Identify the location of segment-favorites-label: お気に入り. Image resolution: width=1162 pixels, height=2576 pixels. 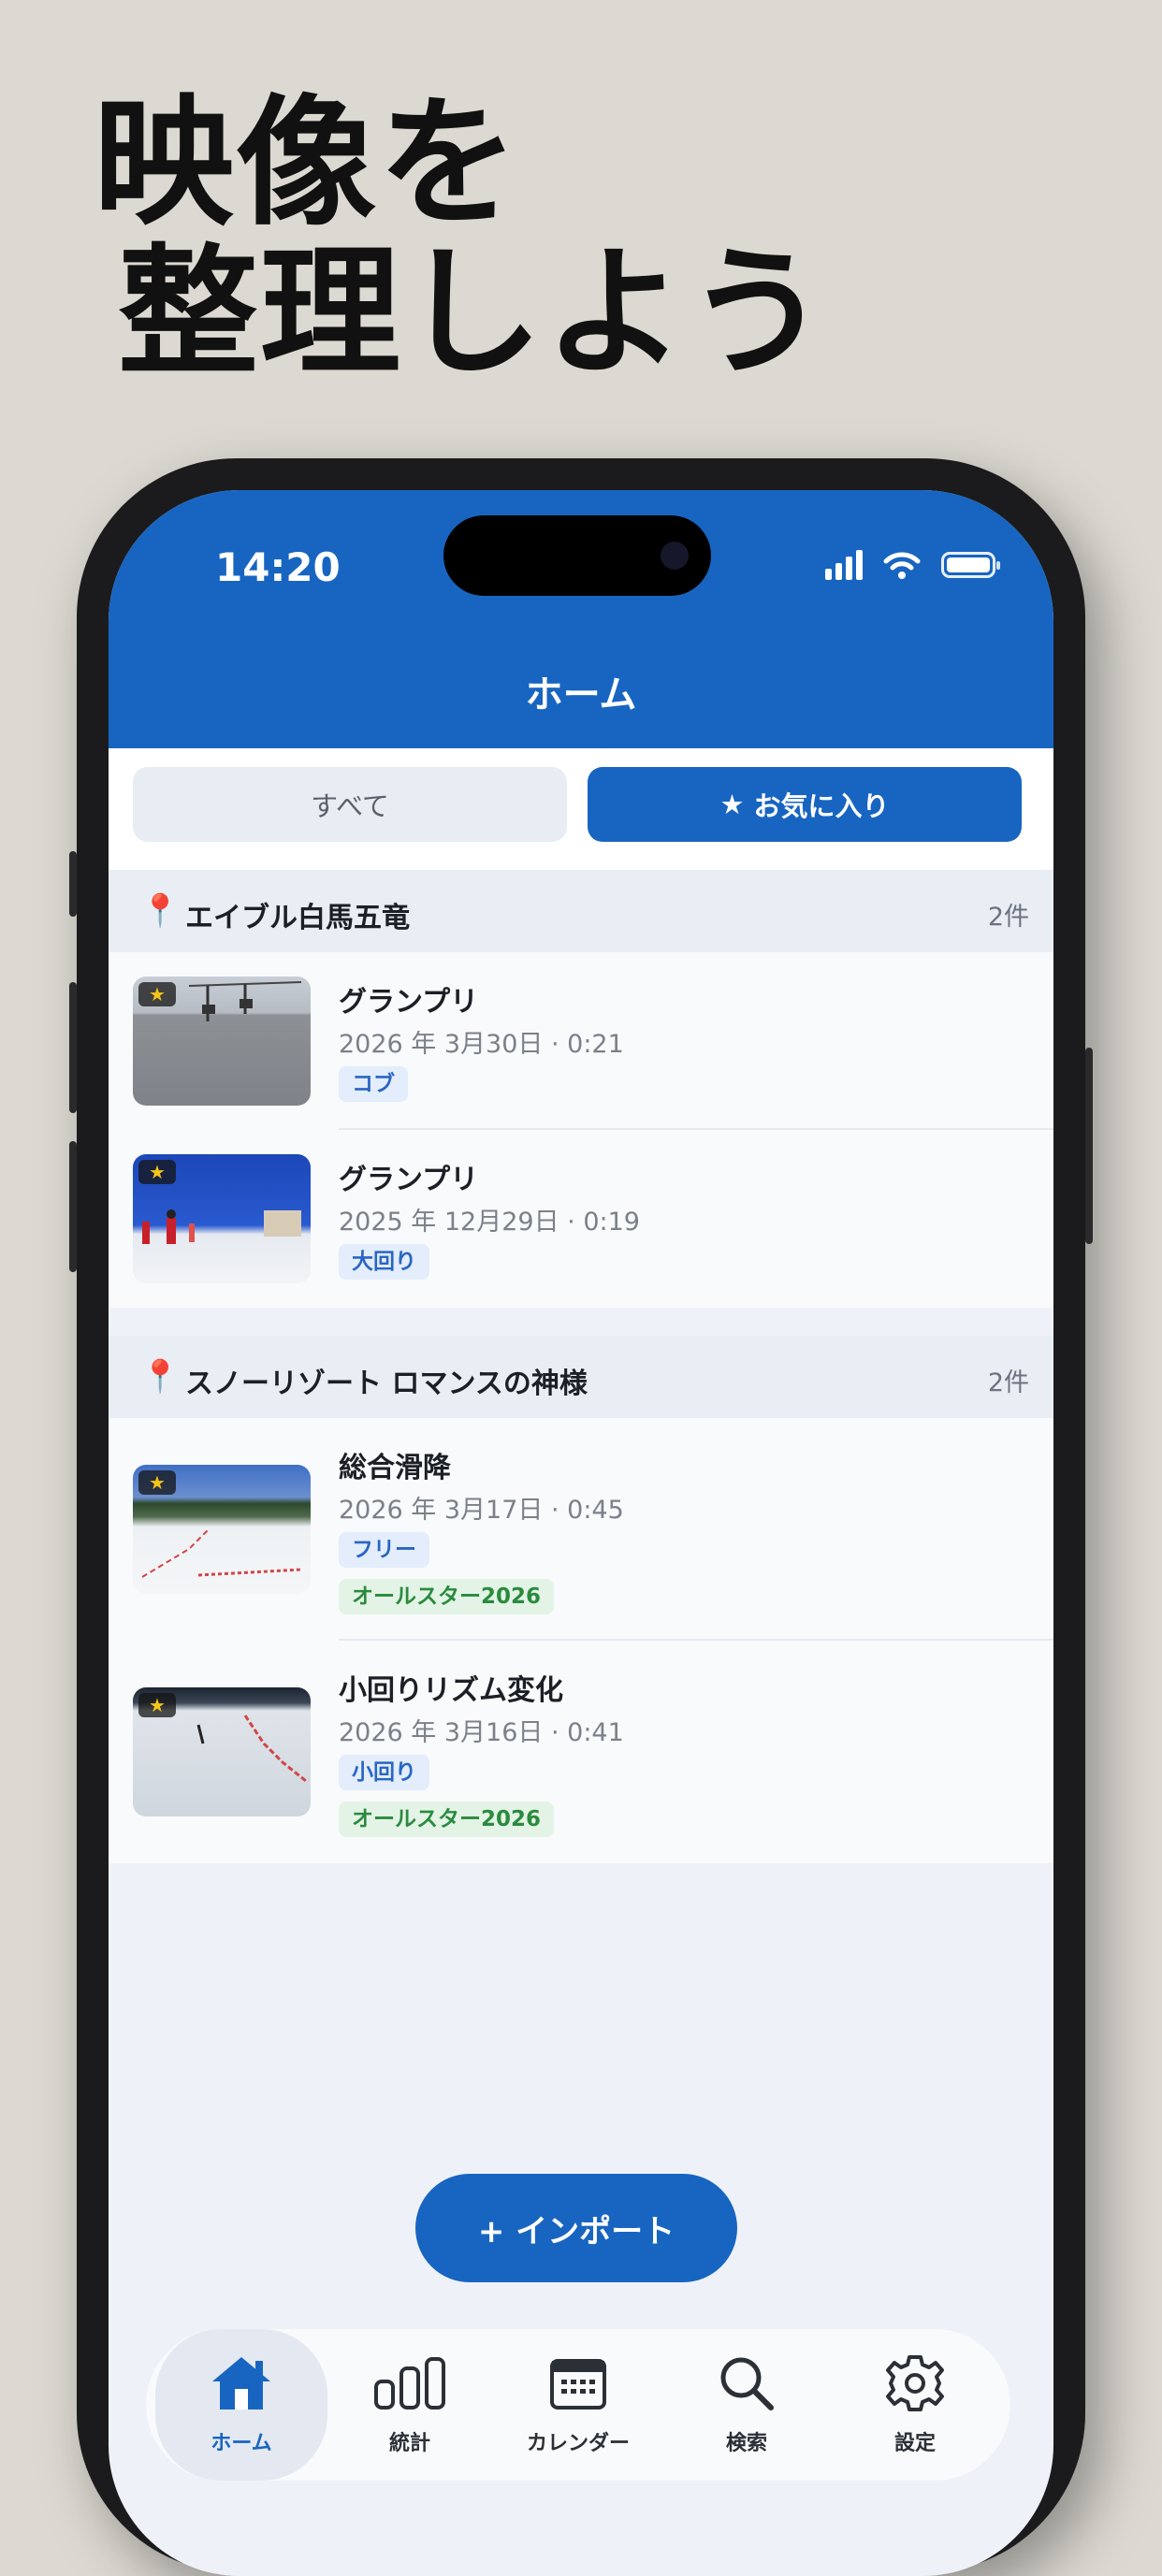
(822, 806).